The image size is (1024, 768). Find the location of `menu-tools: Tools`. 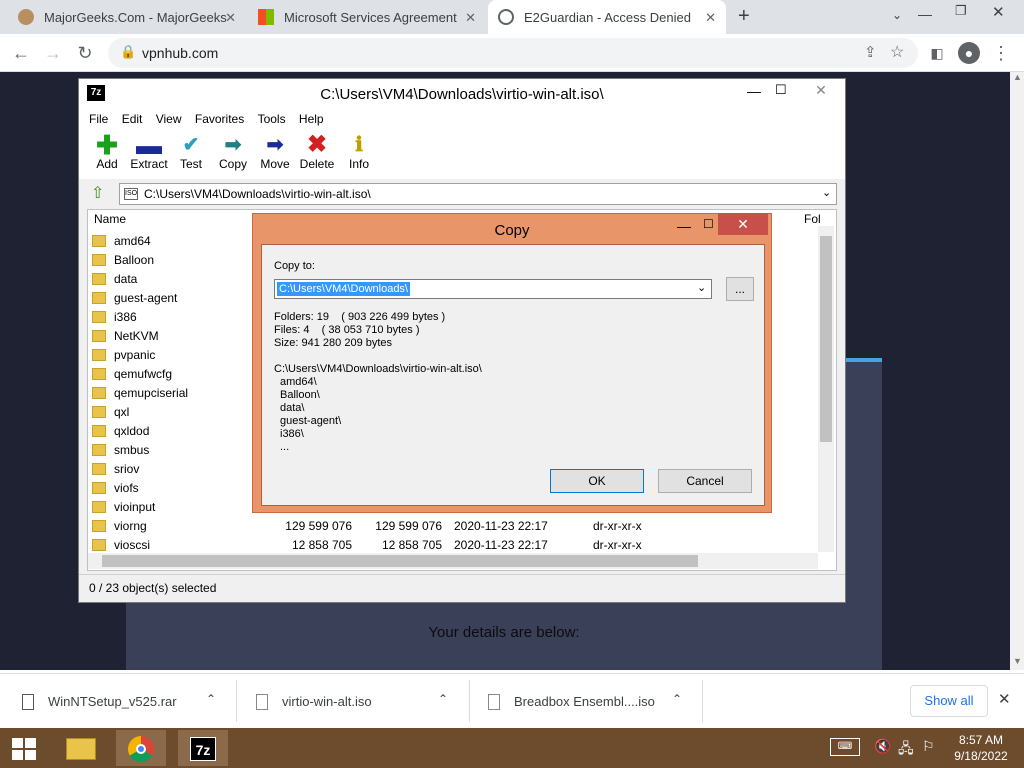

menu-tools: Tools is located at coordinates (272, 119).